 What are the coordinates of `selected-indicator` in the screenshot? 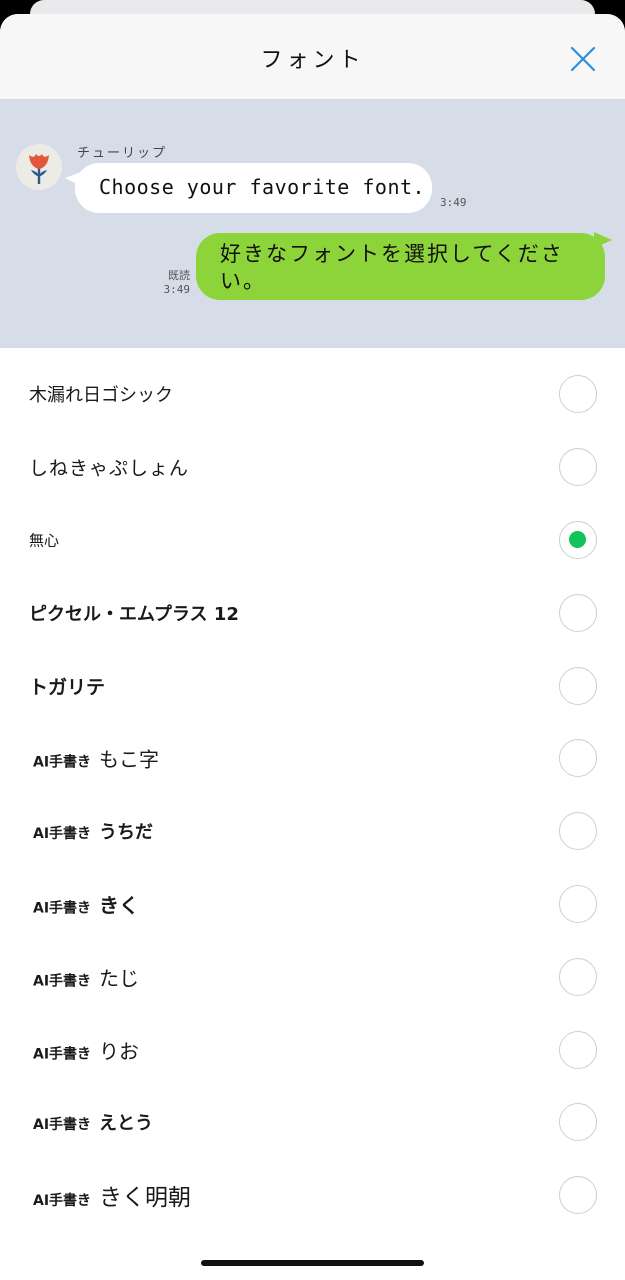 It's located at (577, 539).